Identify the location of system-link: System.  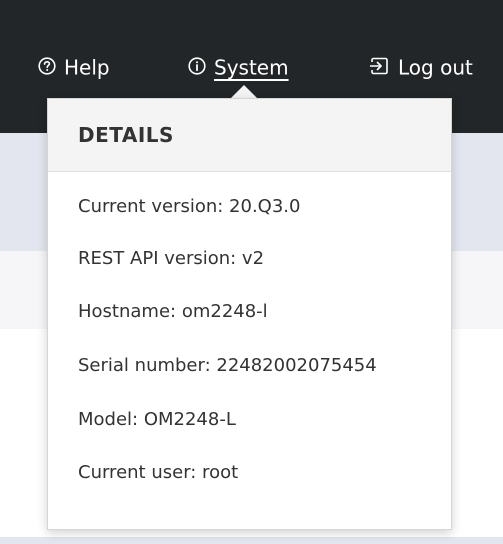
(238, 67).